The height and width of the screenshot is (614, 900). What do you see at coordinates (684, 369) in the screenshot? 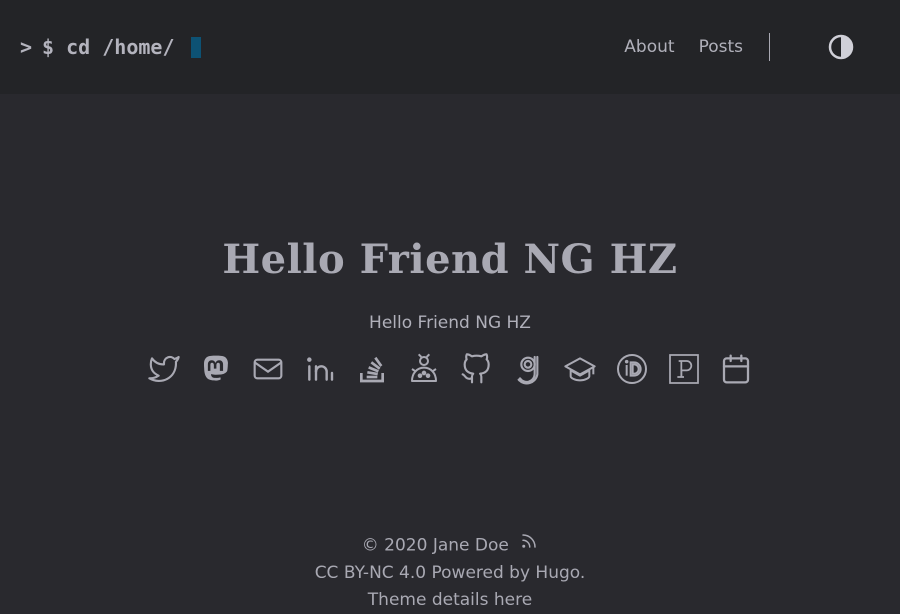
I see `patreon-icon` at bounding box center [684, 369].